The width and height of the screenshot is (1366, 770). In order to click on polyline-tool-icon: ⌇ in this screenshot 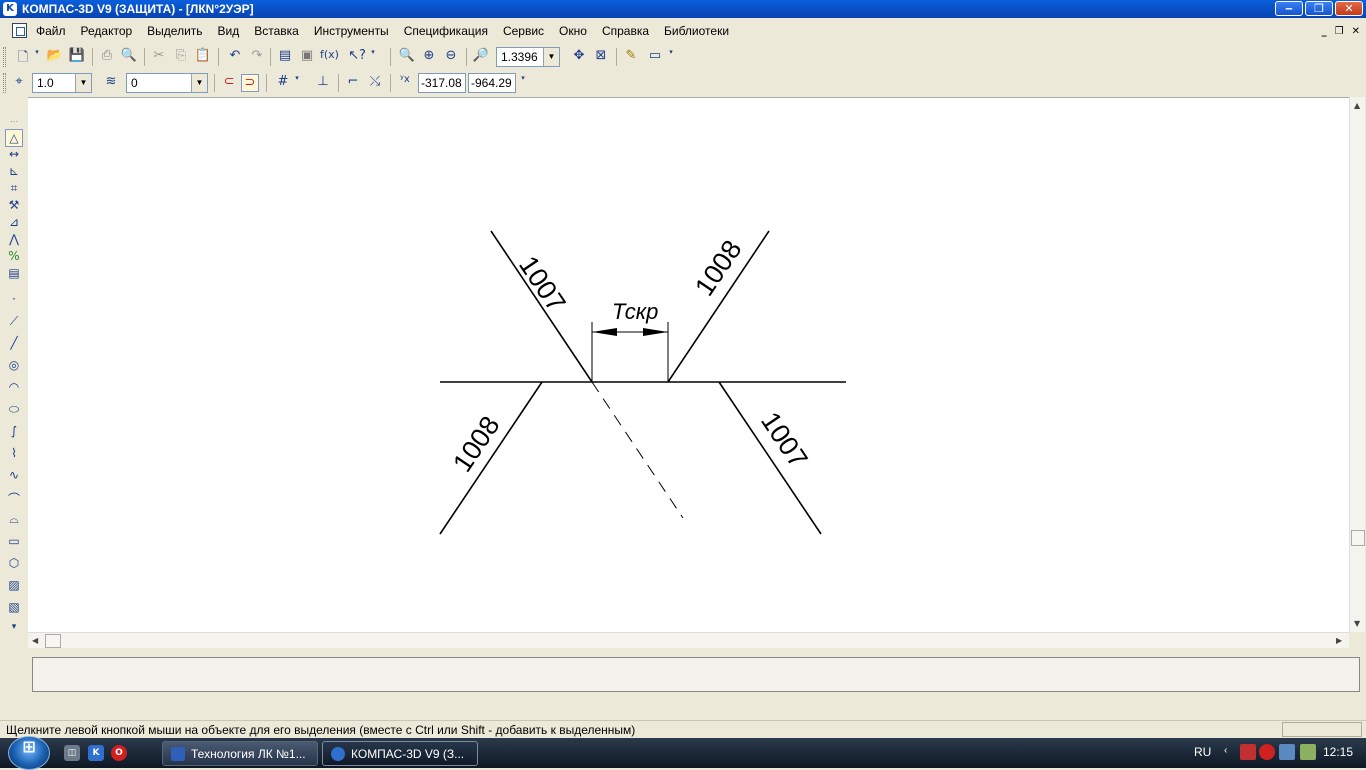, I will do `click(14, 455)`.